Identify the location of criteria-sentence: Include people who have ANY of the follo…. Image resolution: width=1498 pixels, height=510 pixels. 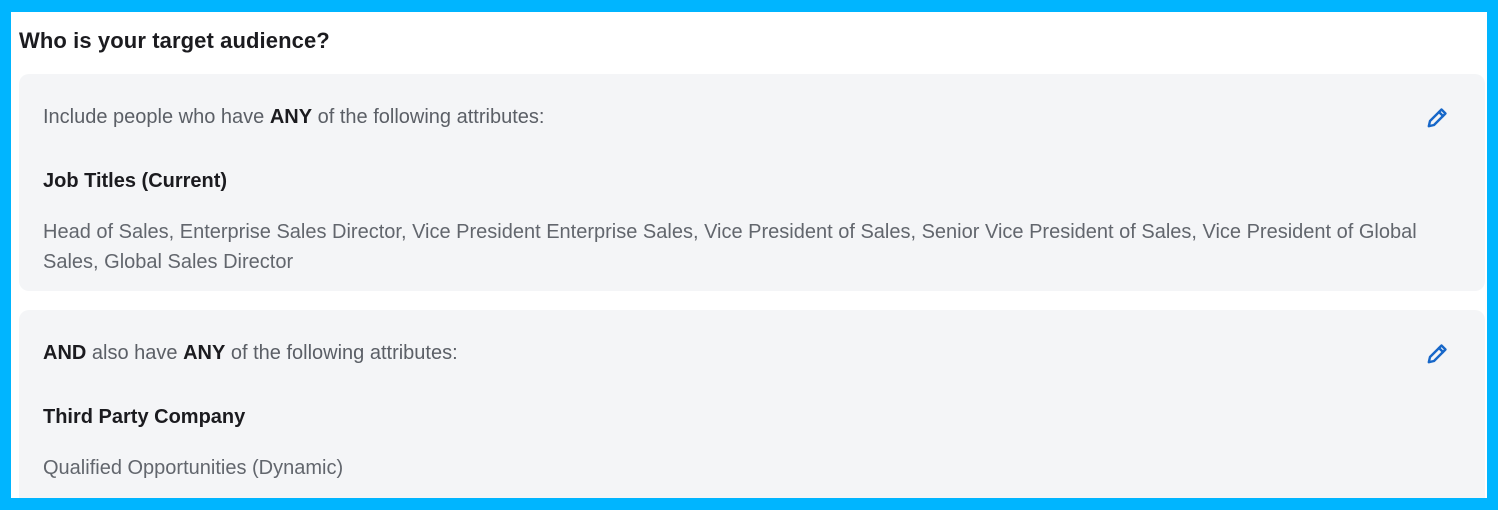
(293, 117).